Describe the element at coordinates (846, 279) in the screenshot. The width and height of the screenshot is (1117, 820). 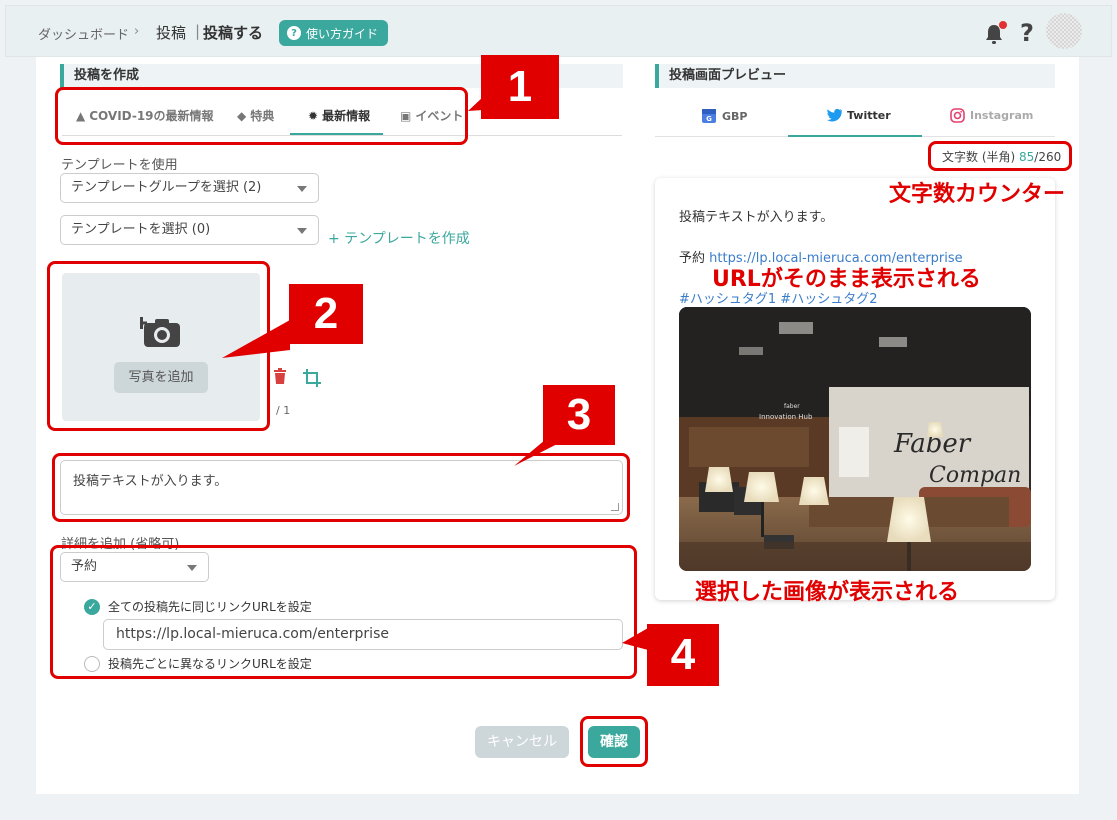
I see `annotation-url-note: URLがそのまま表示される` at that location.